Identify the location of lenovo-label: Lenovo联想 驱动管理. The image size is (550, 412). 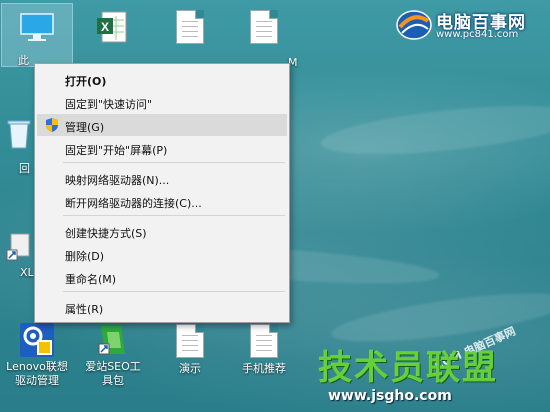
(37, 373).